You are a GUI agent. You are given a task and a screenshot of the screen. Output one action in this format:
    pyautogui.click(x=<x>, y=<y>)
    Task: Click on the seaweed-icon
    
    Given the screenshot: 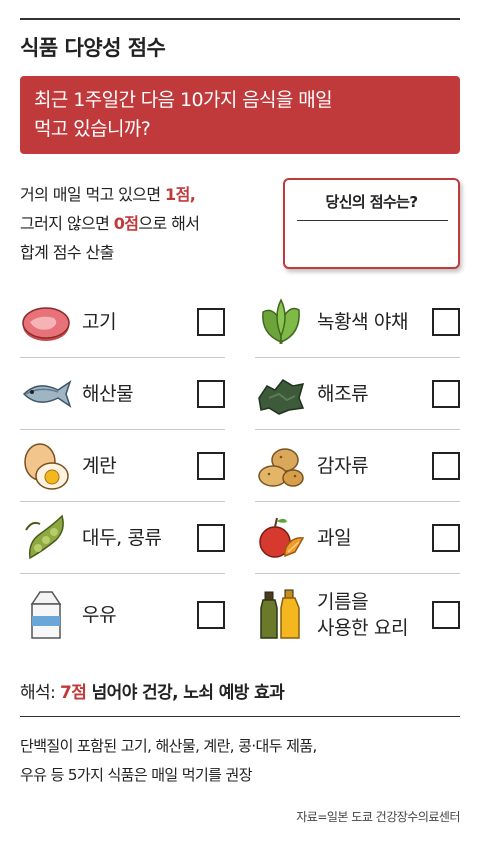 What is the action you would take?
    pyautogui.click(x=281, y=397)
    